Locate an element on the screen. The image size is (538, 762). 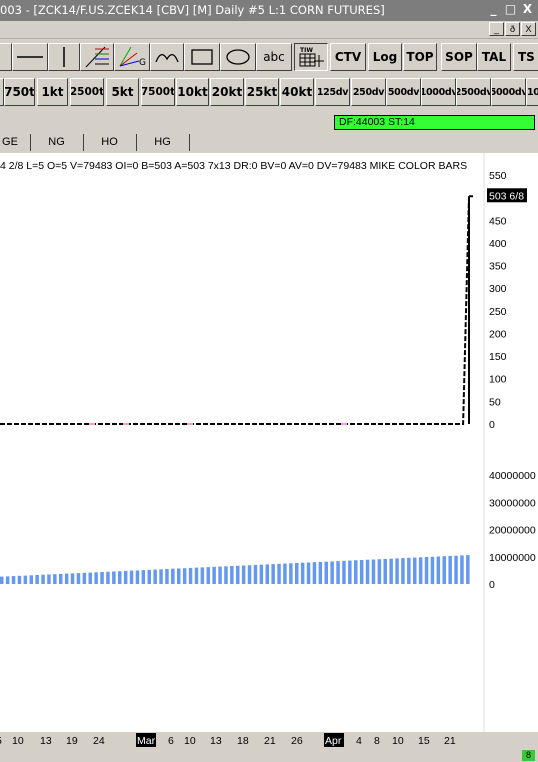
price-tick-label: 350 is located at coordinates (498, 267).